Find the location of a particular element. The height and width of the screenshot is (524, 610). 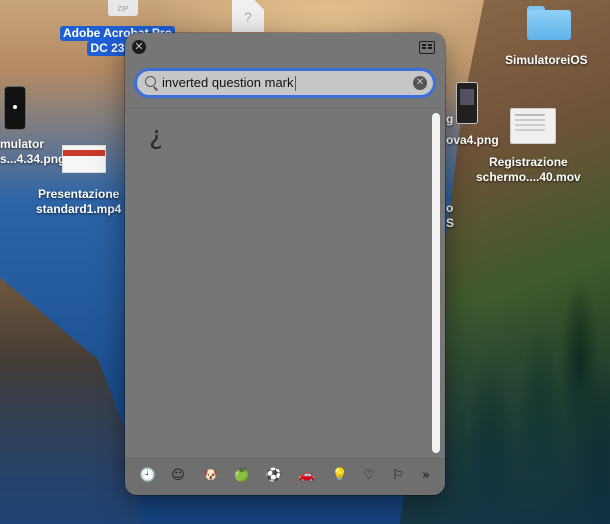

movie-thumbnail is located at coordinates (533, 126).